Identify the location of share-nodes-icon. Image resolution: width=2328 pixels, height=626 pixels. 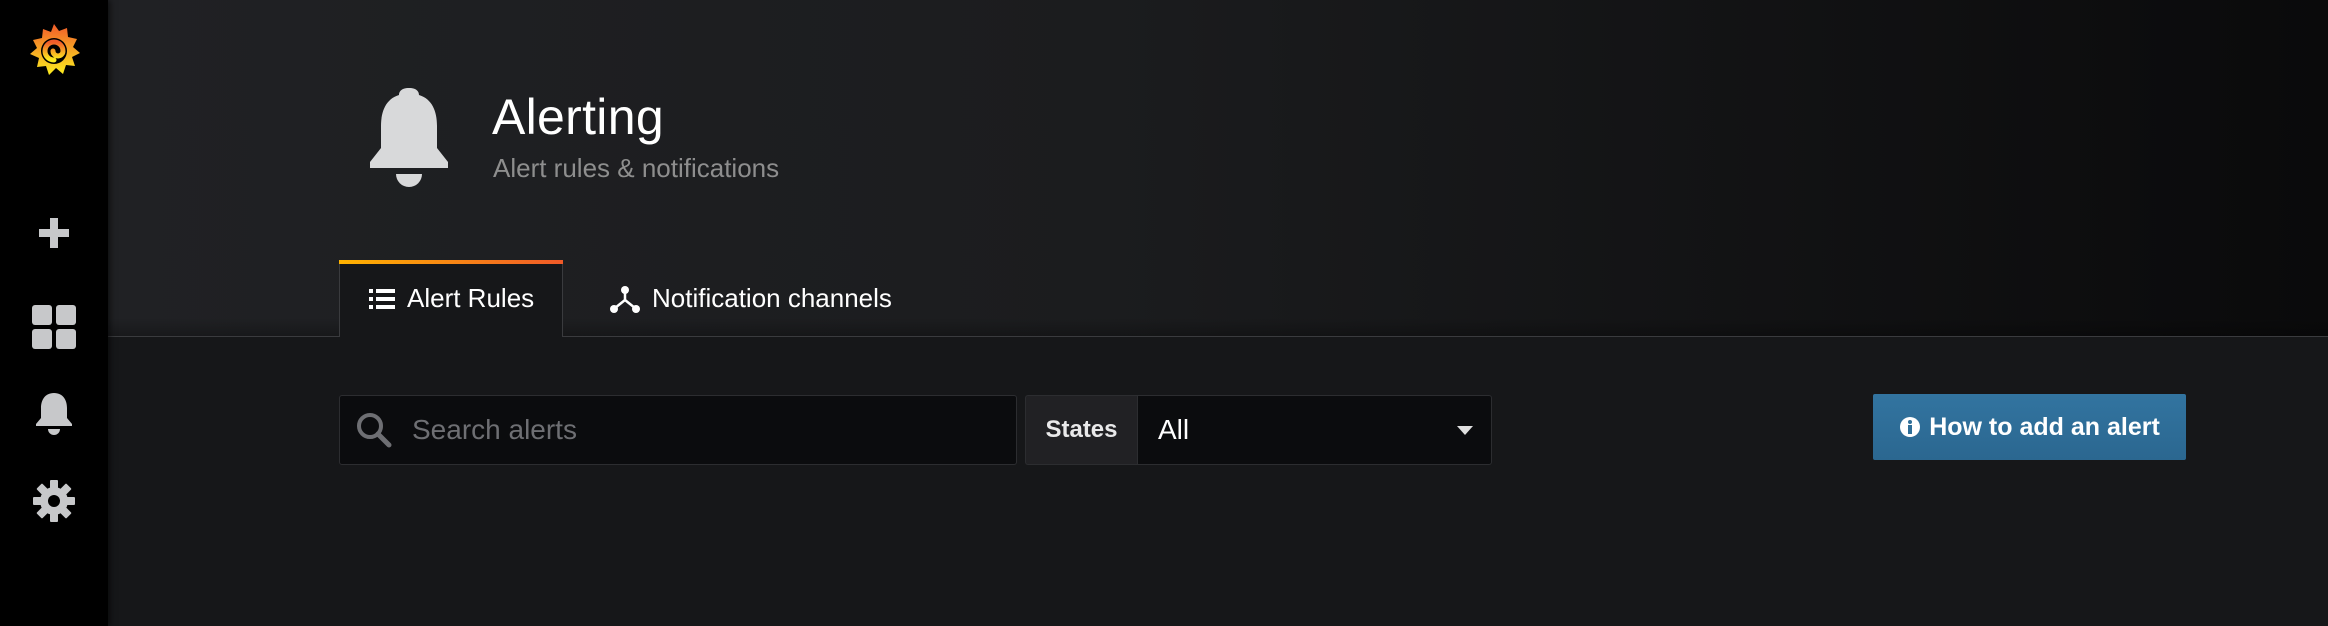
(625, 299).